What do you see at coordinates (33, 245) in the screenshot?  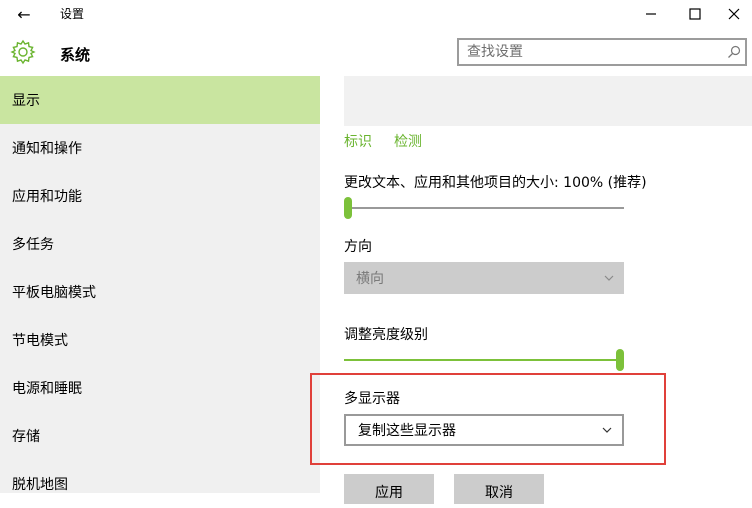 I see `sidebar-item-label: 多任务` at bounding box center [33, 245].